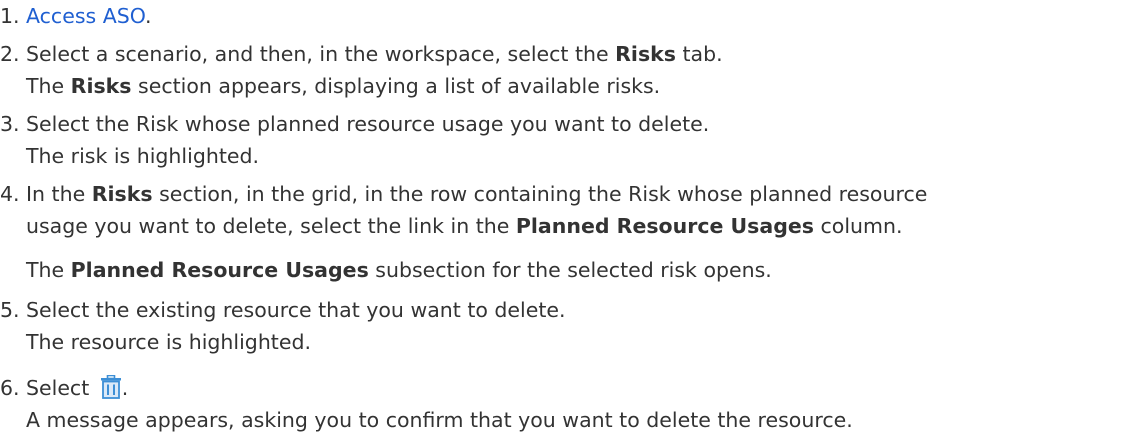 The height and width of the screenshot is (448, 1146). Describe the element at coordinates (59, 194) in the screenshot. I see `step-text: In the` at that location.